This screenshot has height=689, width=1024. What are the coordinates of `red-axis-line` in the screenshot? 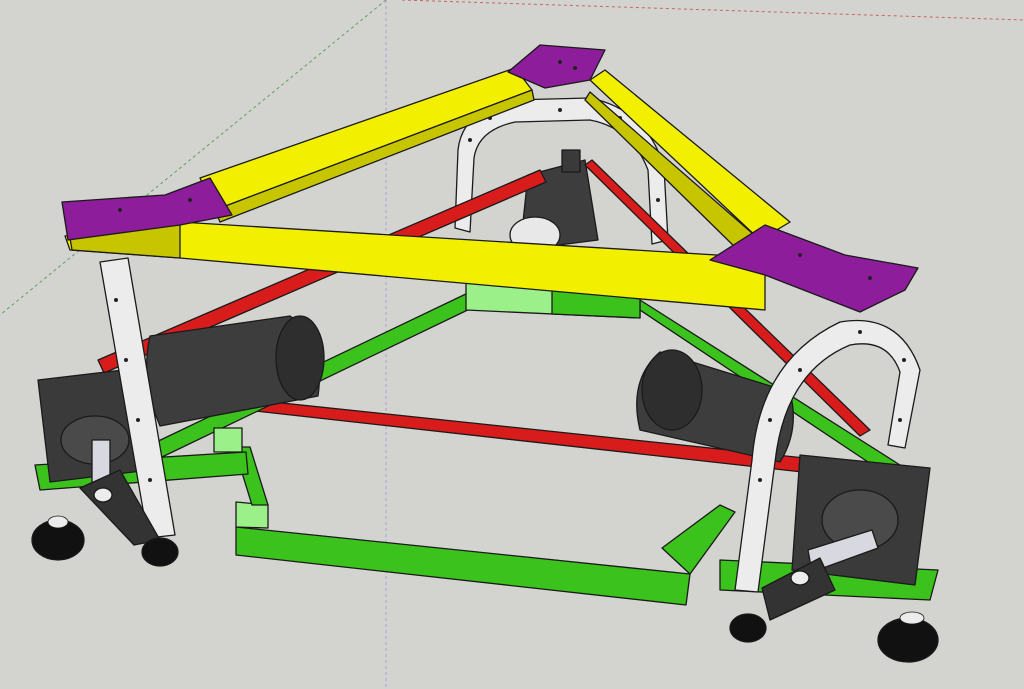 It's located at (712, 10).